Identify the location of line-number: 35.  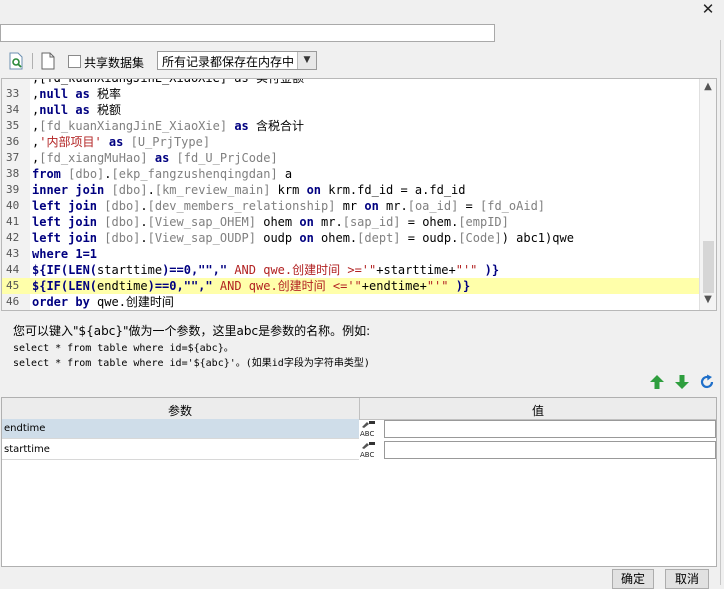
(13, 125).